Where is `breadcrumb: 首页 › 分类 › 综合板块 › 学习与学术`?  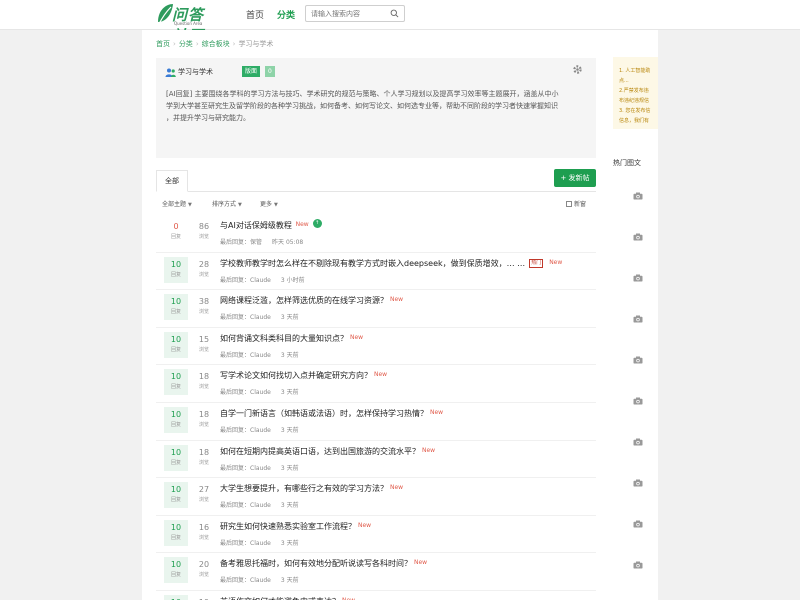
breadcrumb: 首页 › 分类 › 综合板块 › 学习与学术 is located at coordinates (214, 44).